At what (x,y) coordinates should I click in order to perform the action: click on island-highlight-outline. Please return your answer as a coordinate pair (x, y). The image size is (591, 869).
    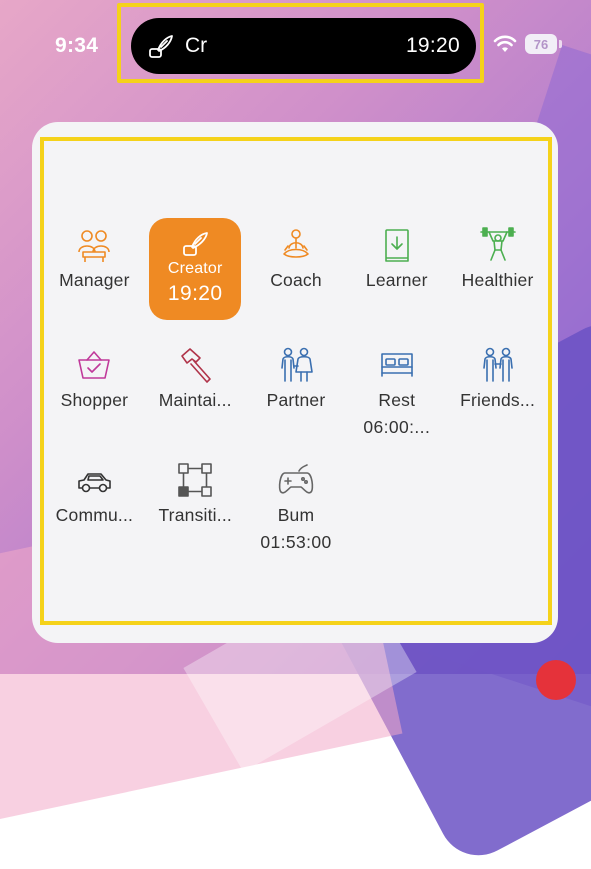
    Looking at the image, I should click on (300, 43).